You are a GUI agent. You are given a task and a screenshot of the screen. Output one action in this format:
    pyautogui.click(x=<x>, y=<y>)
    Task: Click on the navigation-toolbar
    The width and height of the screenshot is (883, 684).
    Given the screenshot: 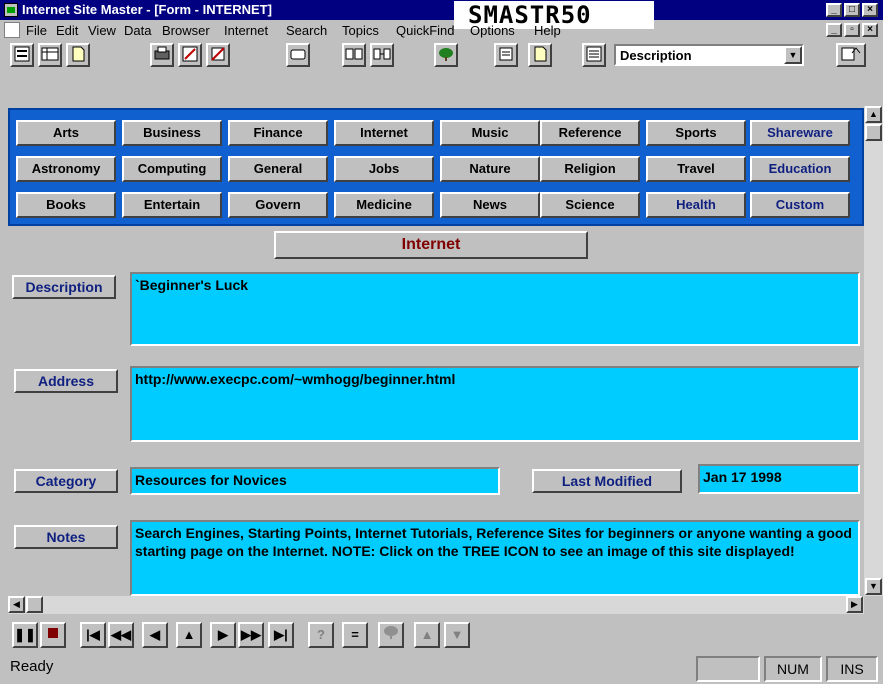 What is the action you would take?
    pyautogui.click(x=441, y=635)
    